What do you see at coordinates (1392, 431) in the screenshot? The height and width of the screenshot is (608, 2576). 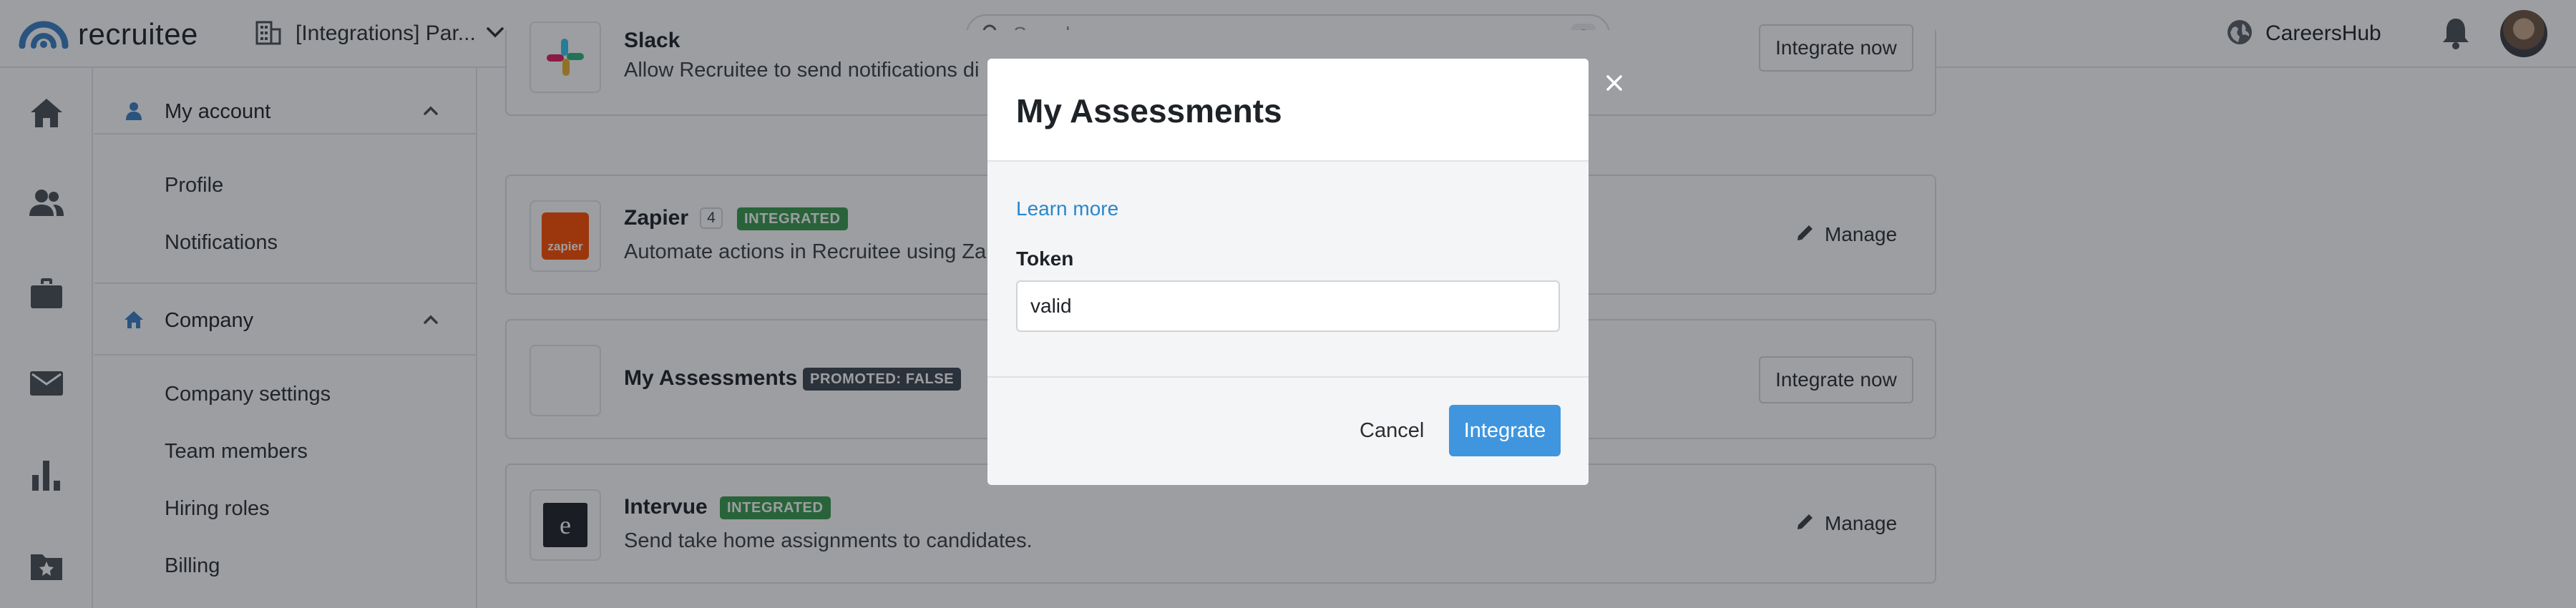 I see `cancel-button: Cancel` at bounding box center [1392, 431].